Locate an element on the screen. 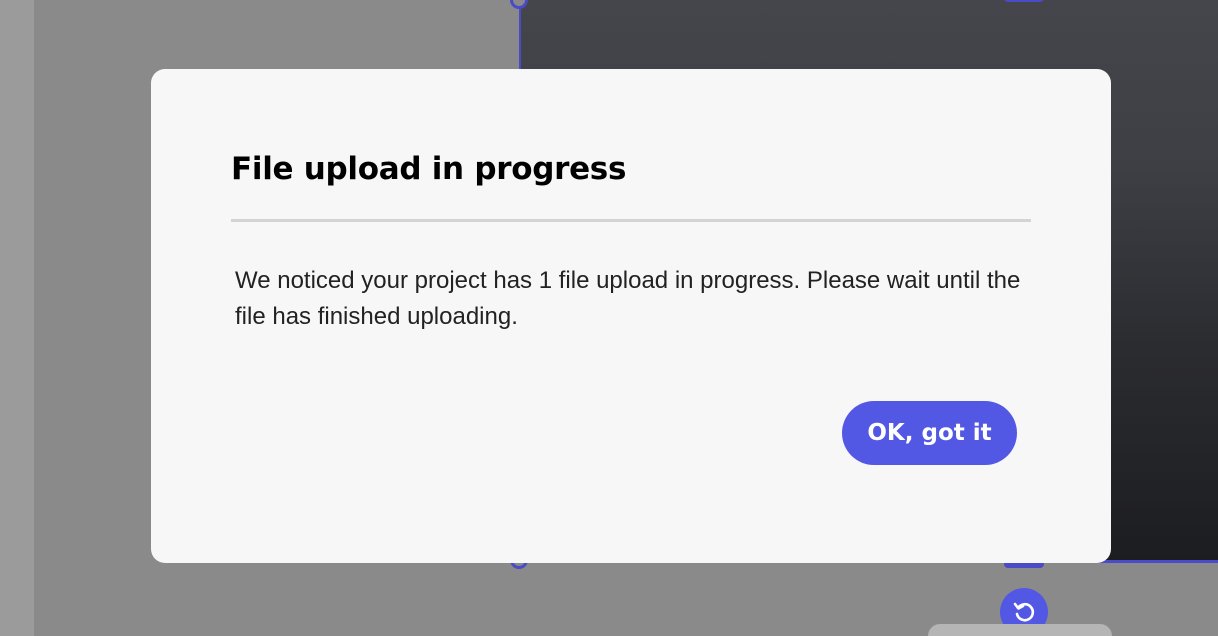 This screenshot has height=636, width=1218. ok-got-it-button: OK, got it is located at coordinates (929, 433).